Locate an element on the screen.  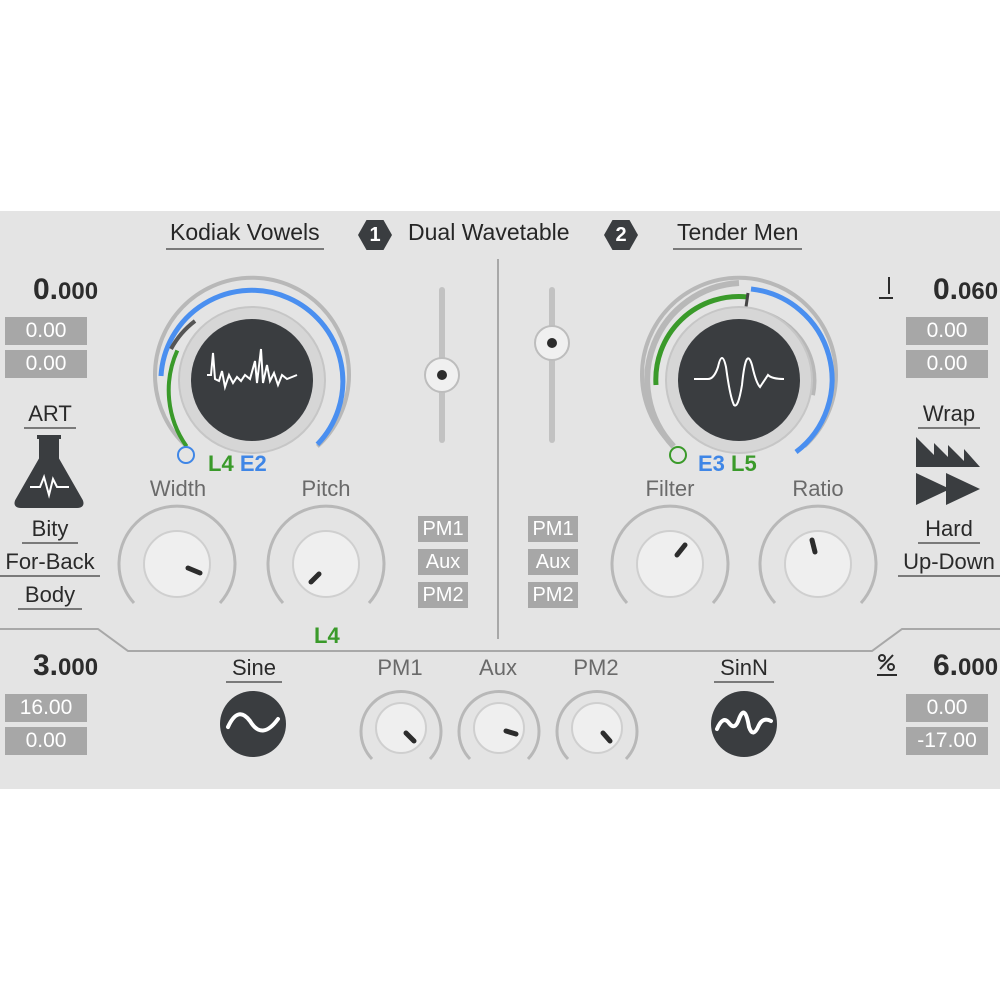
width-knob is located at coordinates (177, 564).